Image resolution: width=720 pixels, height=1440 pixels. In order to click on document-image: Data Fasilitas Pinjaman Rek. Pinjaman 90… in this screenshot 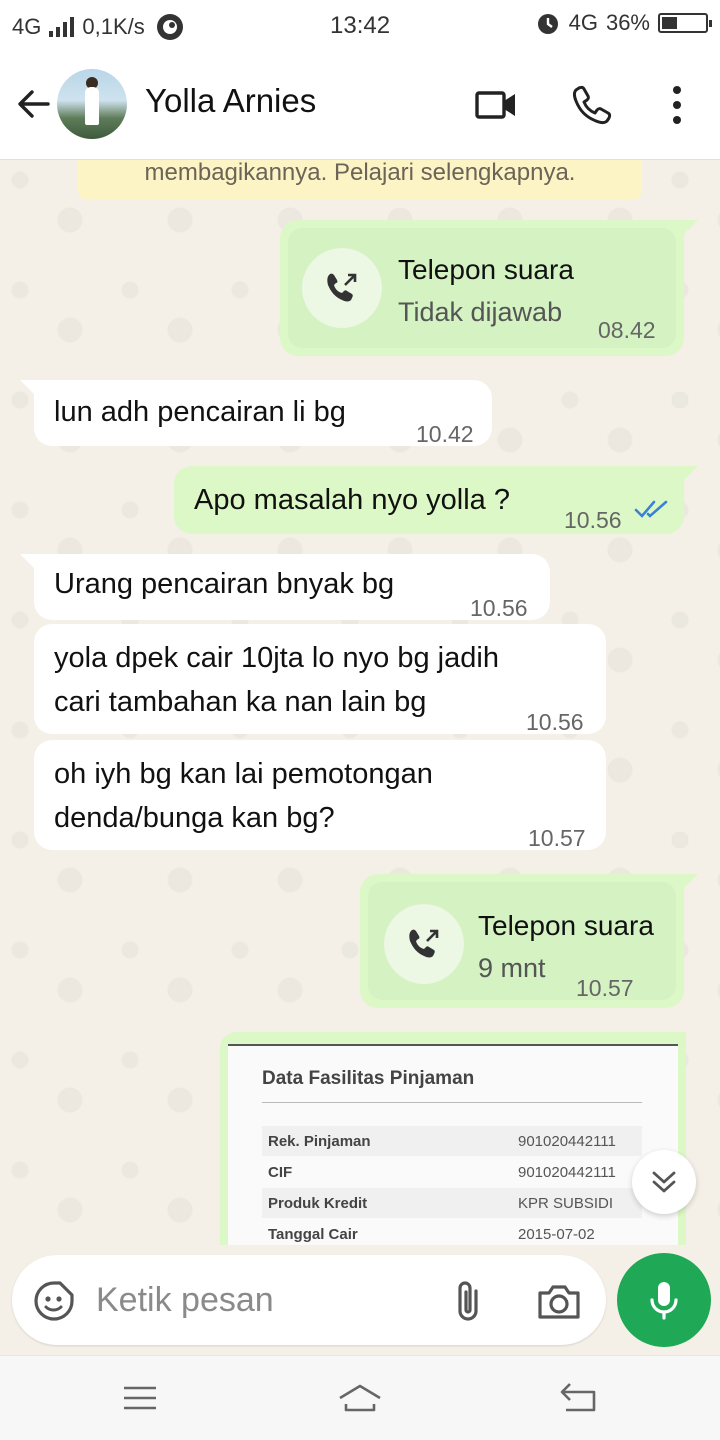, I will do `click(453, 1144)`.